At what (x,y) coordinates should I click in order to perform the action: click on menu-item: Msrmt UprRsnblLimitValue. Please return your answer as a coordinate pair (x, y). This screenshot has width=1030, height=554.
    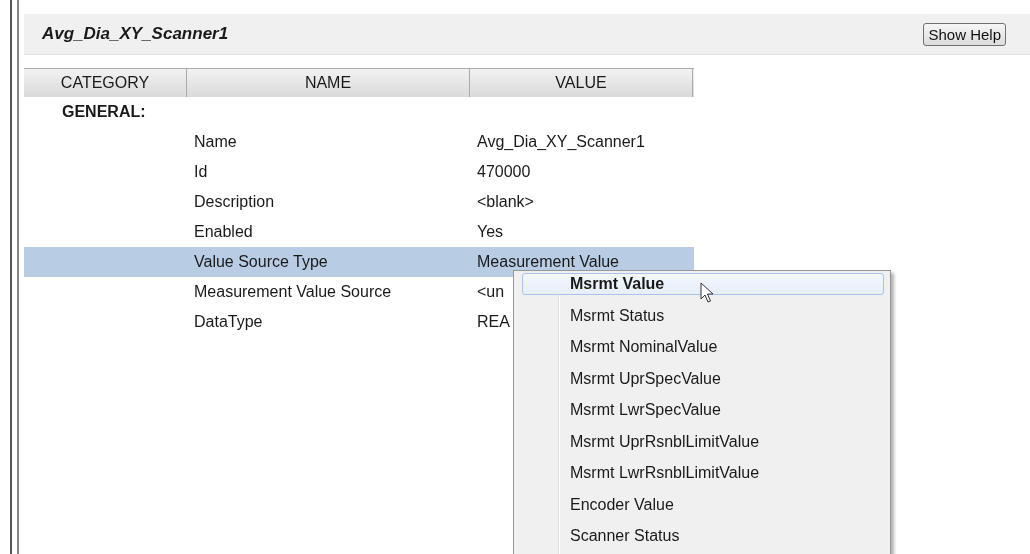
    Looking at the image, I should click on (703, 441).